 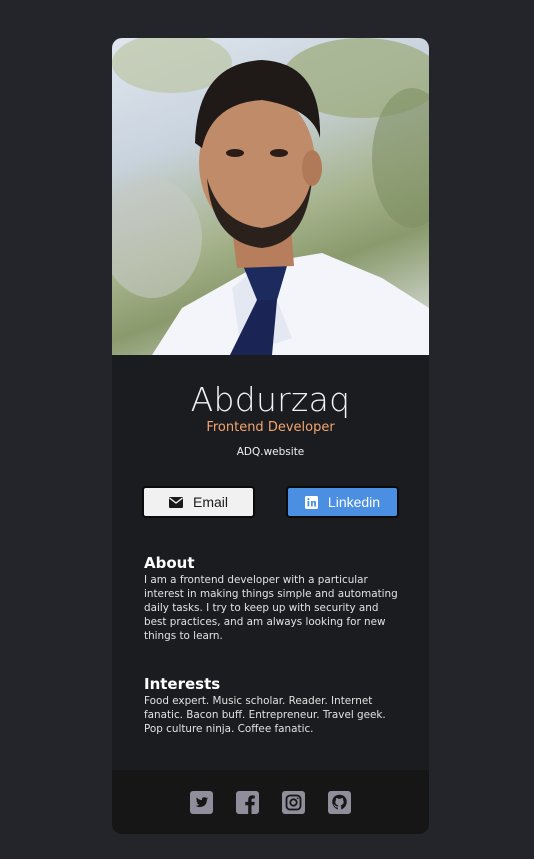 I want to click on profile-role: Frontend Developer, so click(x=270, y=427).